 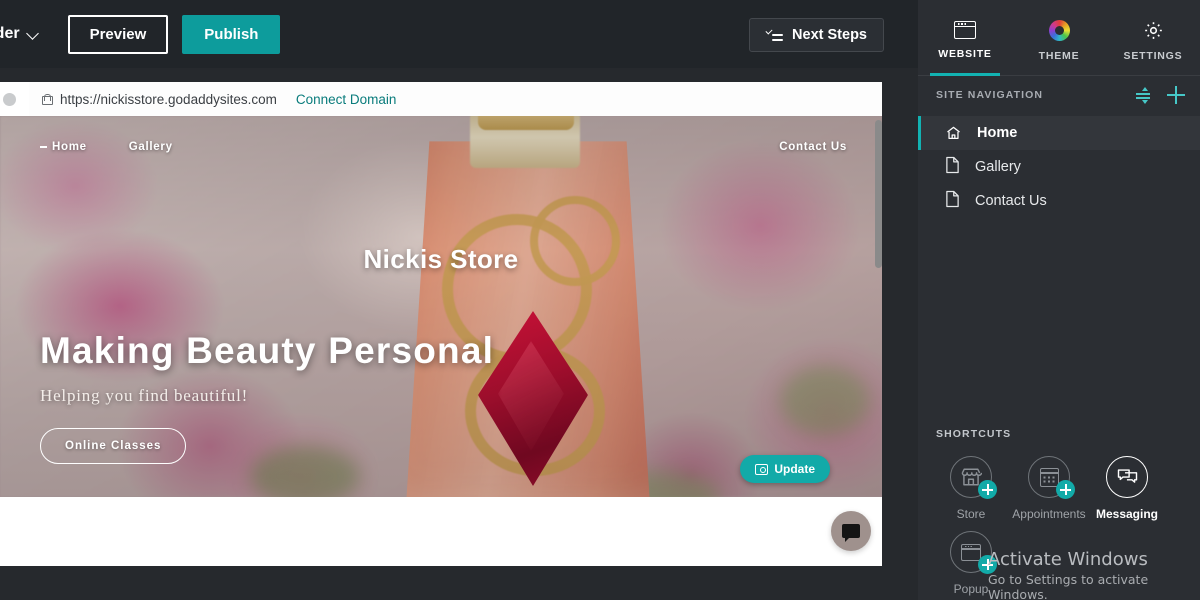 I want to click on tab-settings-label: SETTINGS, so click(x=1153, y=55).